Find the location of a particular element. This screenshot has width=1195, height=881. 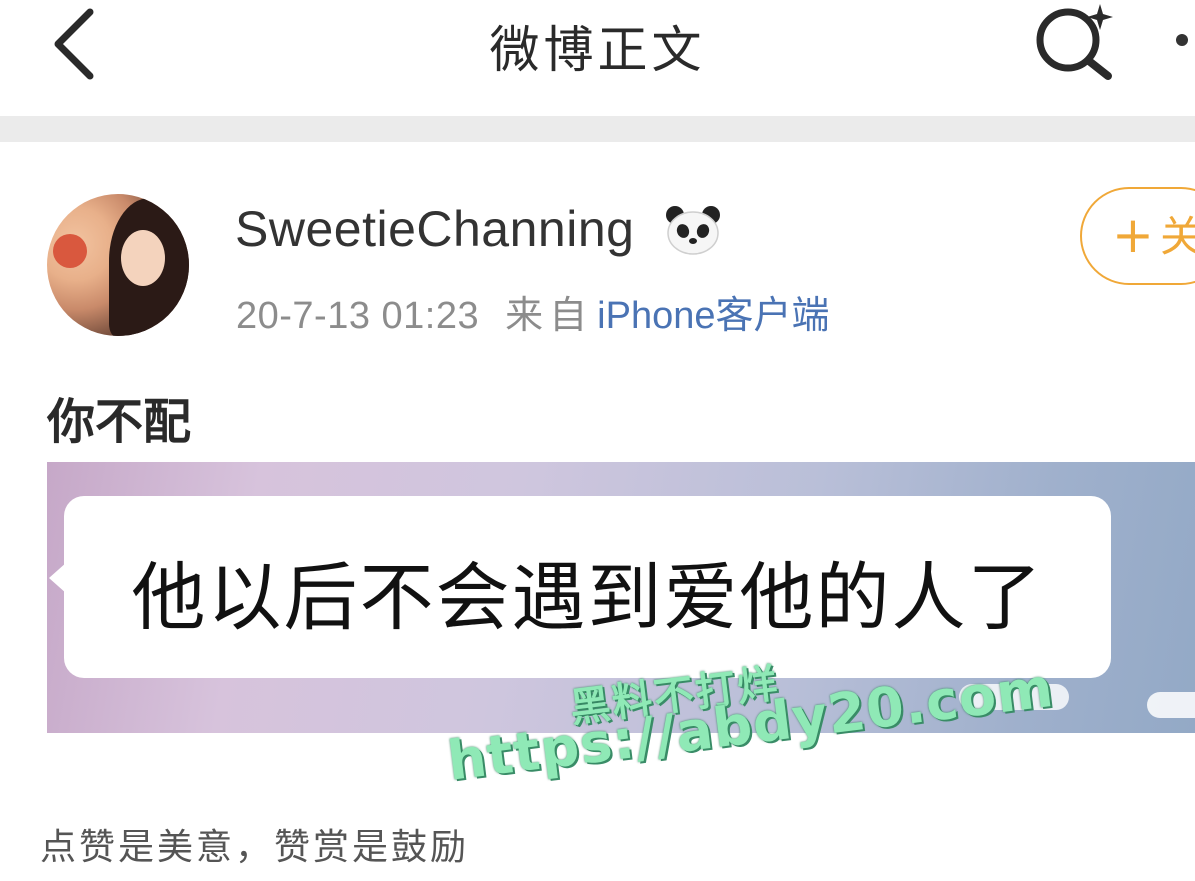

post-text: 你不配 is located at coordinates (119, 422).